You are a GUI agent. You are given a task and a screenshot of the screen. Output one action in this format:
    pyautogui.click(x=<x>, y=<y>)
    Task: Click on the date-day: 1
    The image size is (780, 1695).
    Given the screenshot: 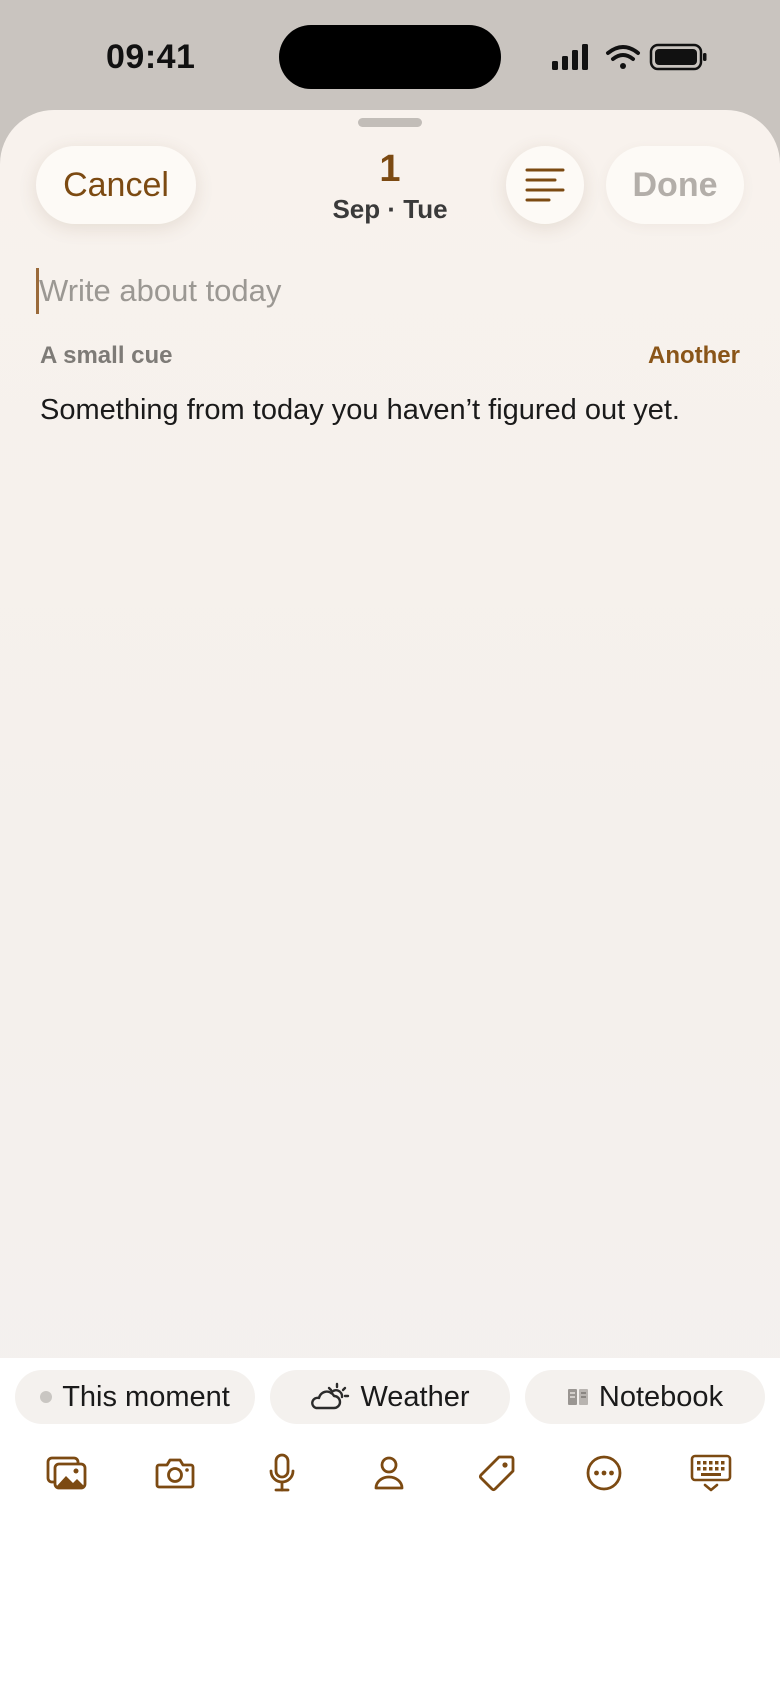 What is the action you would take?
    pyautogui.click(x=390, y=169)
    